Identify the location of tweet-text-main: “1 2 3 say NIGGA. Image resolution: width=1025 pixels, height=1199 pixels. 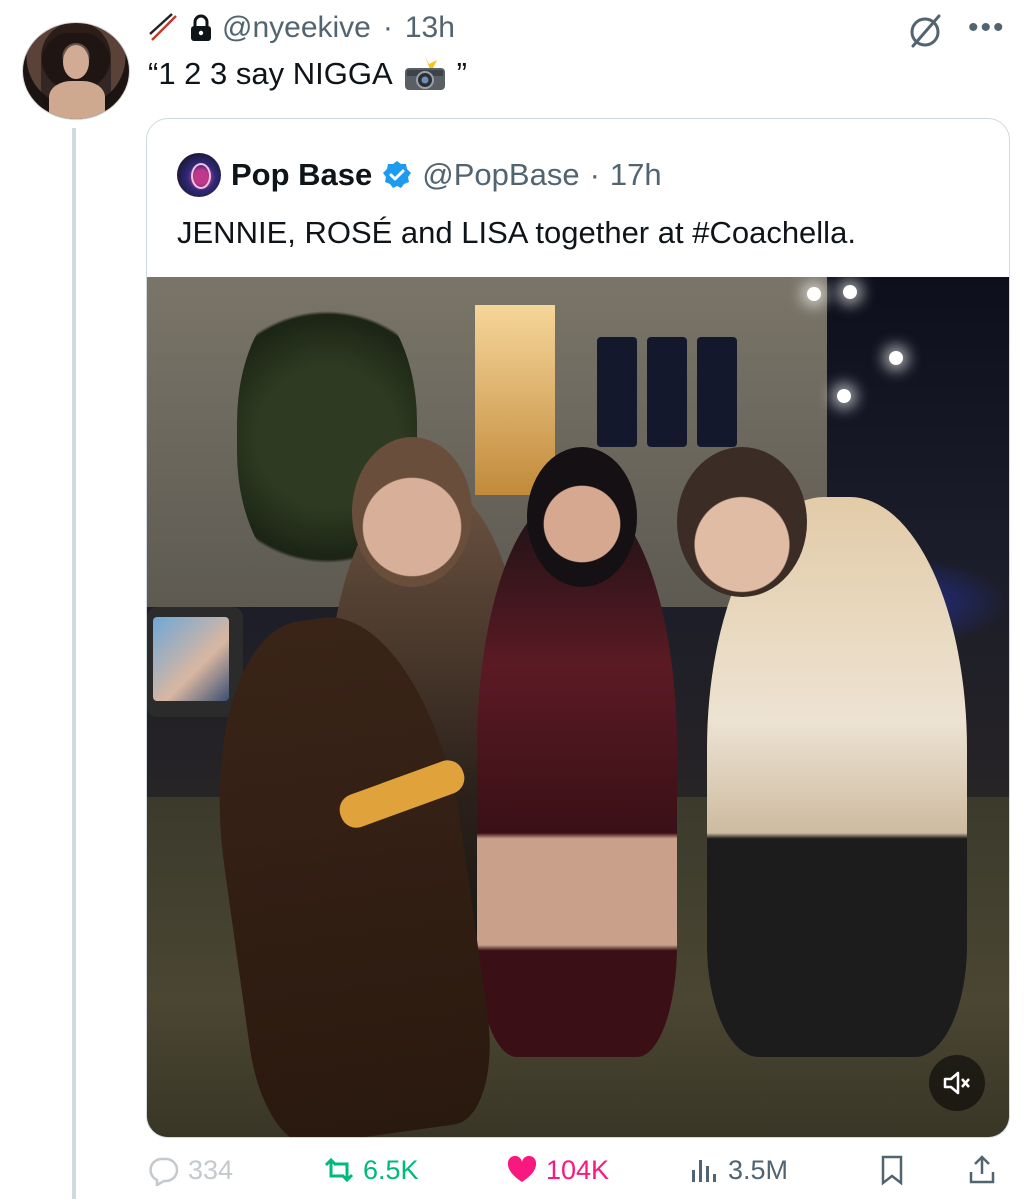
(270, 73).